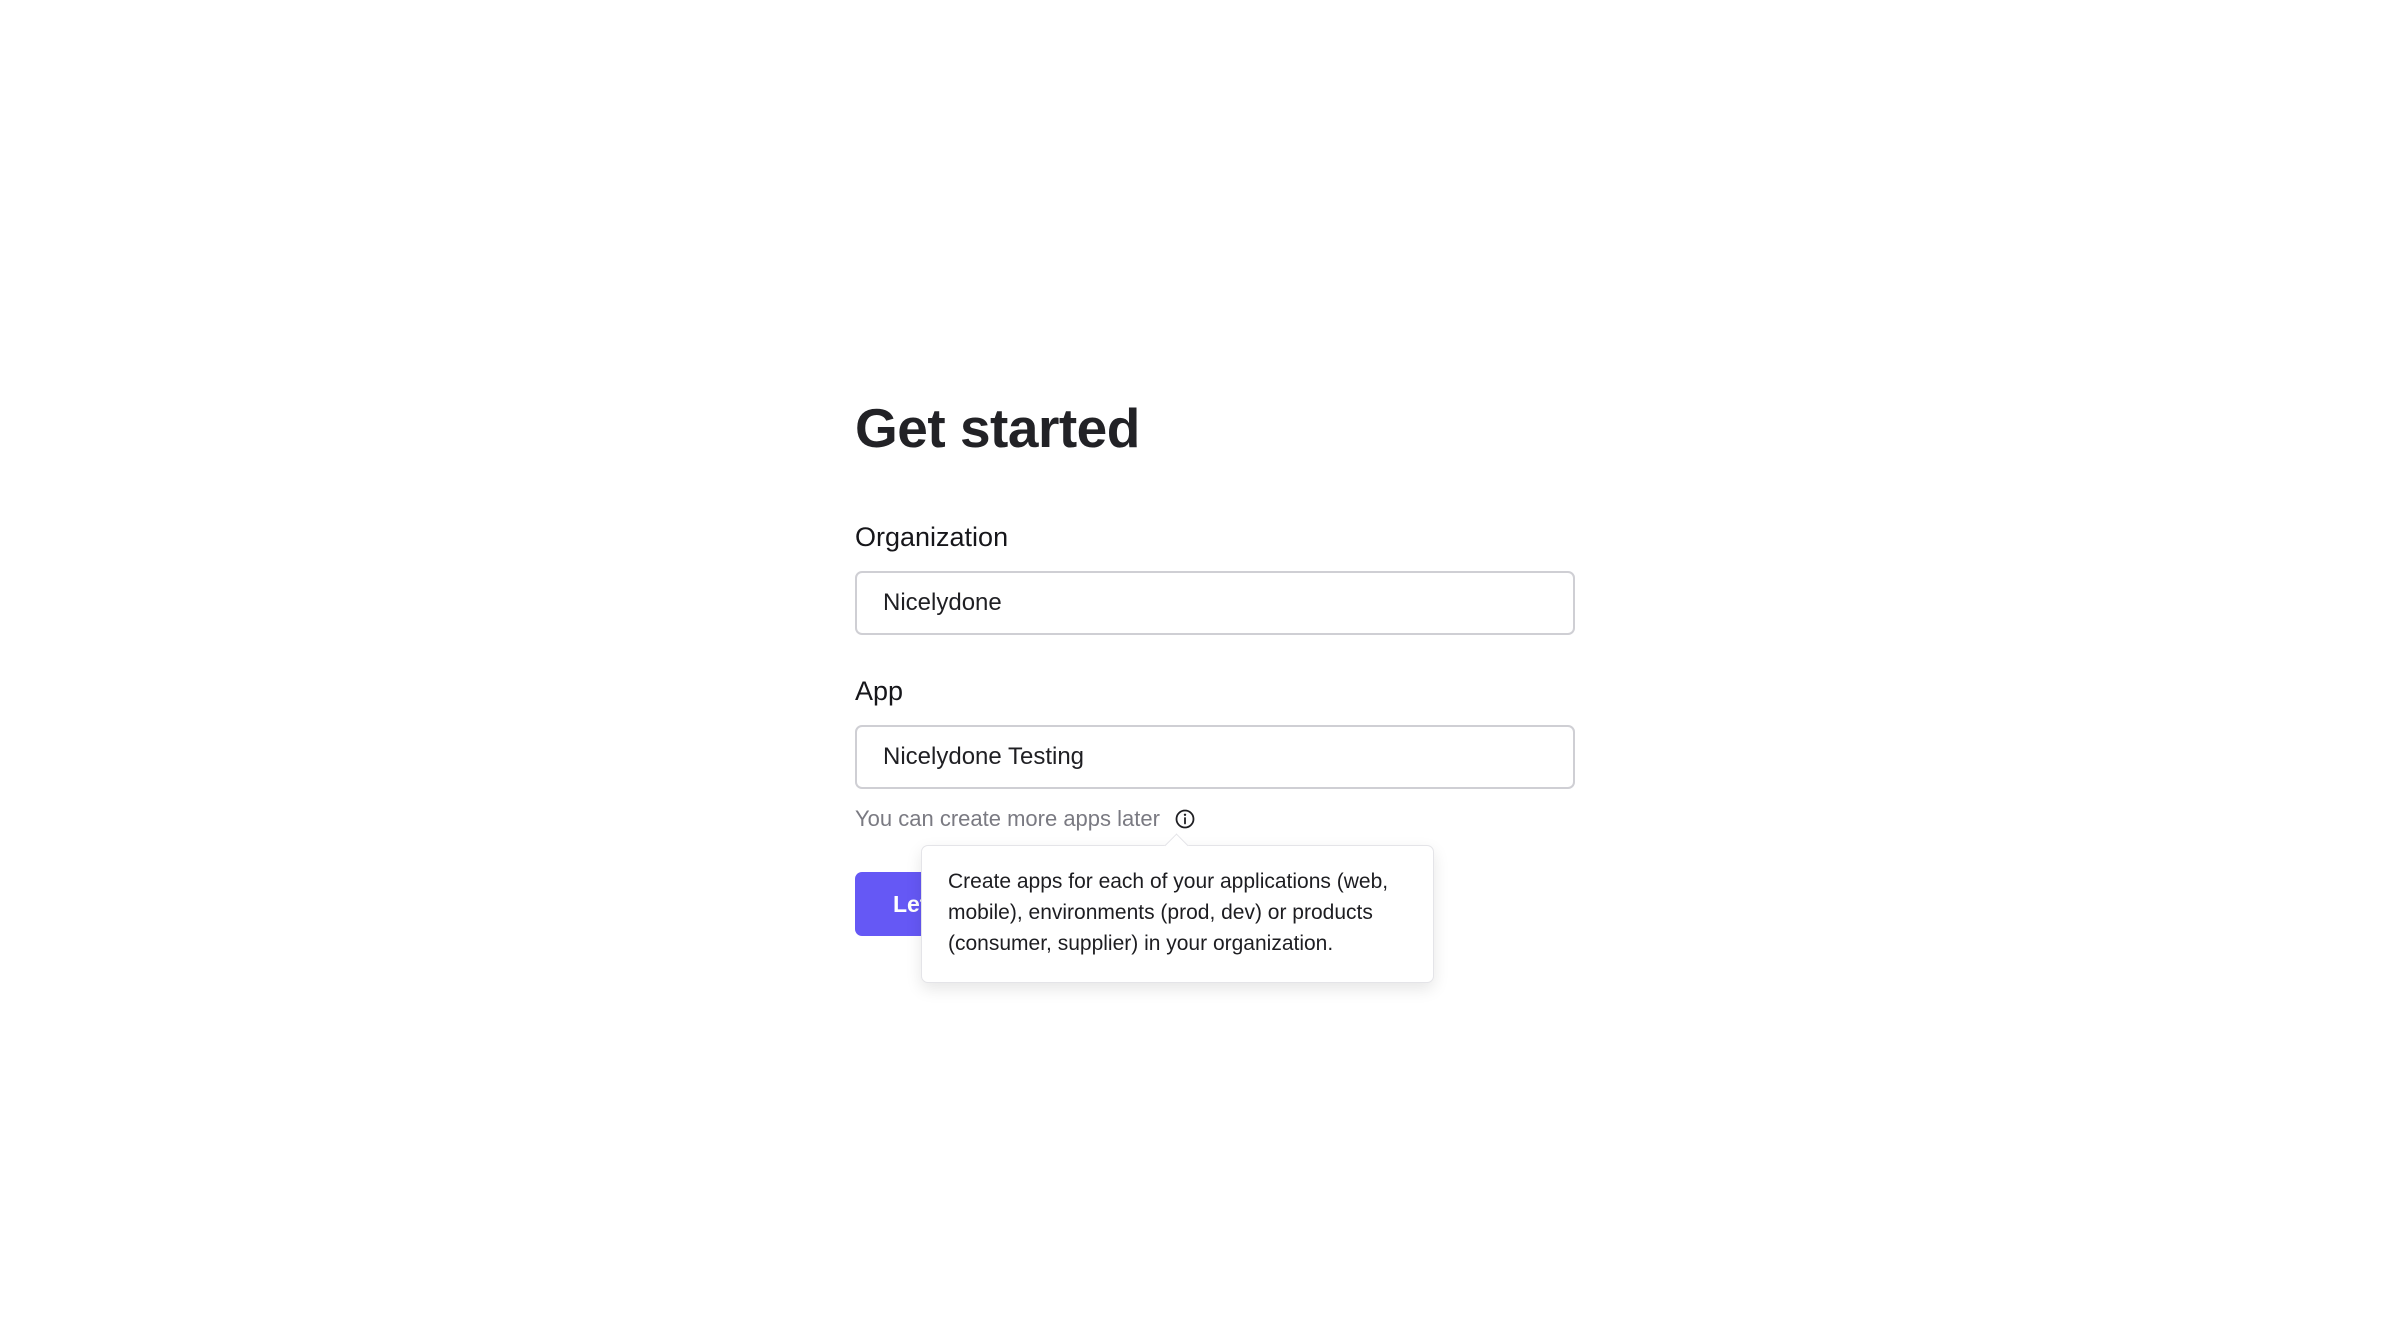 The image size is (2400, 1328). I want to click on info-circle-icon, so click(1185, 819).